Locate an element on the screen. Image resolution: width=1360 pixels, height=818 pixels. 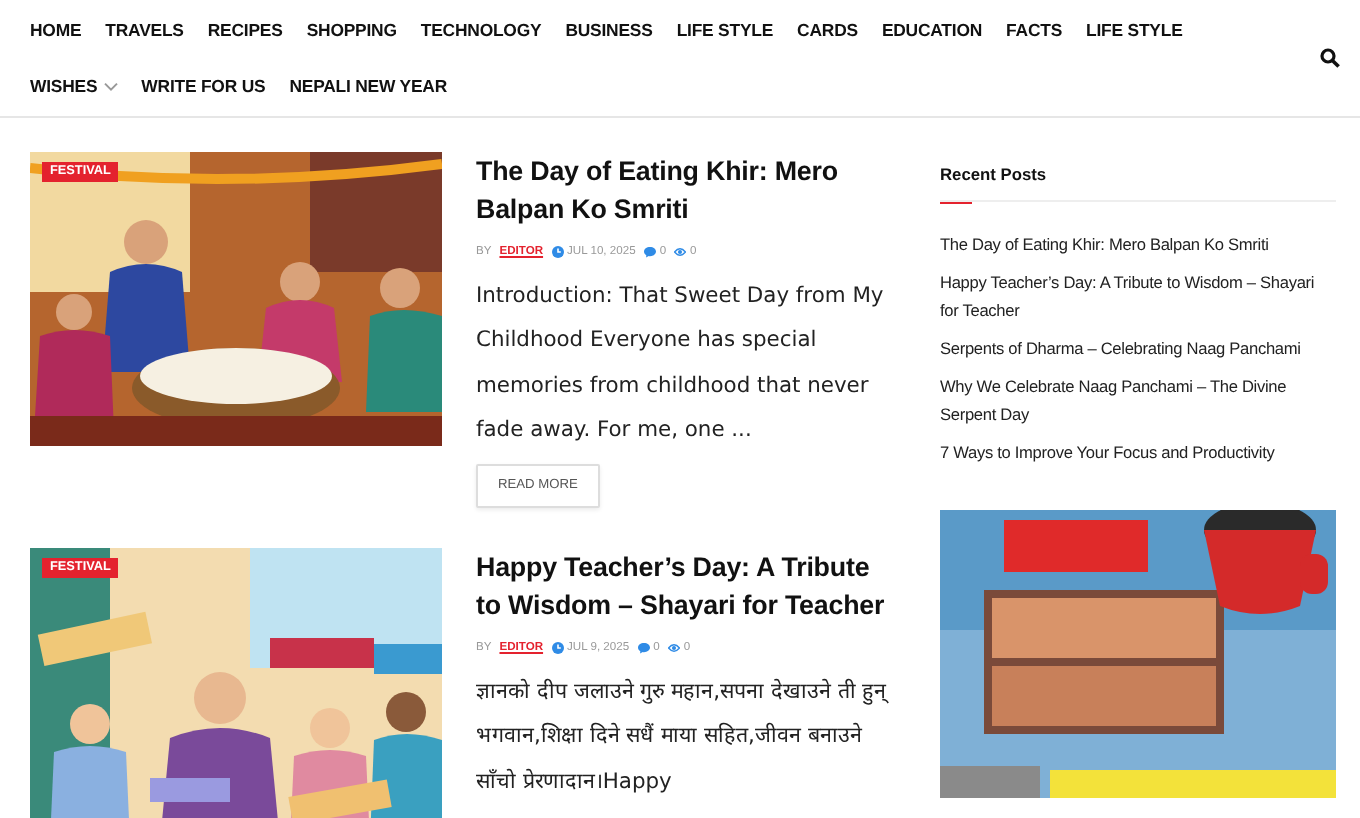
title-underline is located at coordinates (956, 202).